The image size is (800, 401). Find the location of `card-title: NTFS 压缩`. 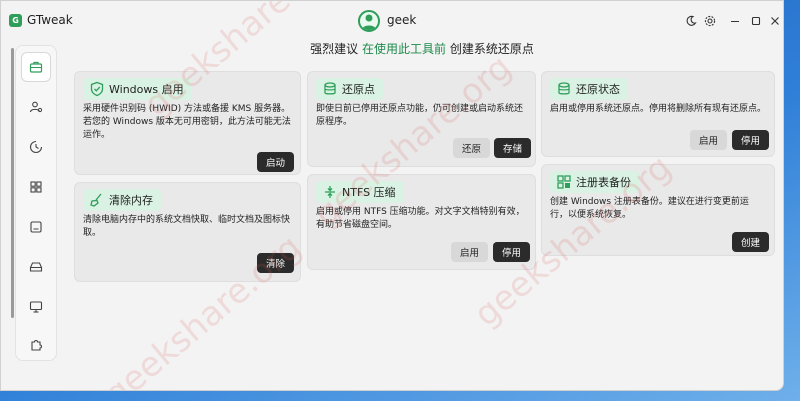

card-title: NTFS 压缩 is located at coordinates (369, 192).